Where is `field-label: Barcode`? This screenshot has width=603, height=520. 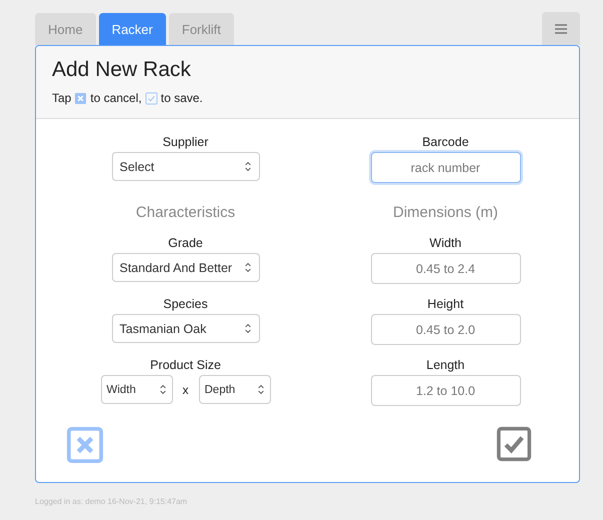
field-label: Barcode is located at coordinates (445, 142).